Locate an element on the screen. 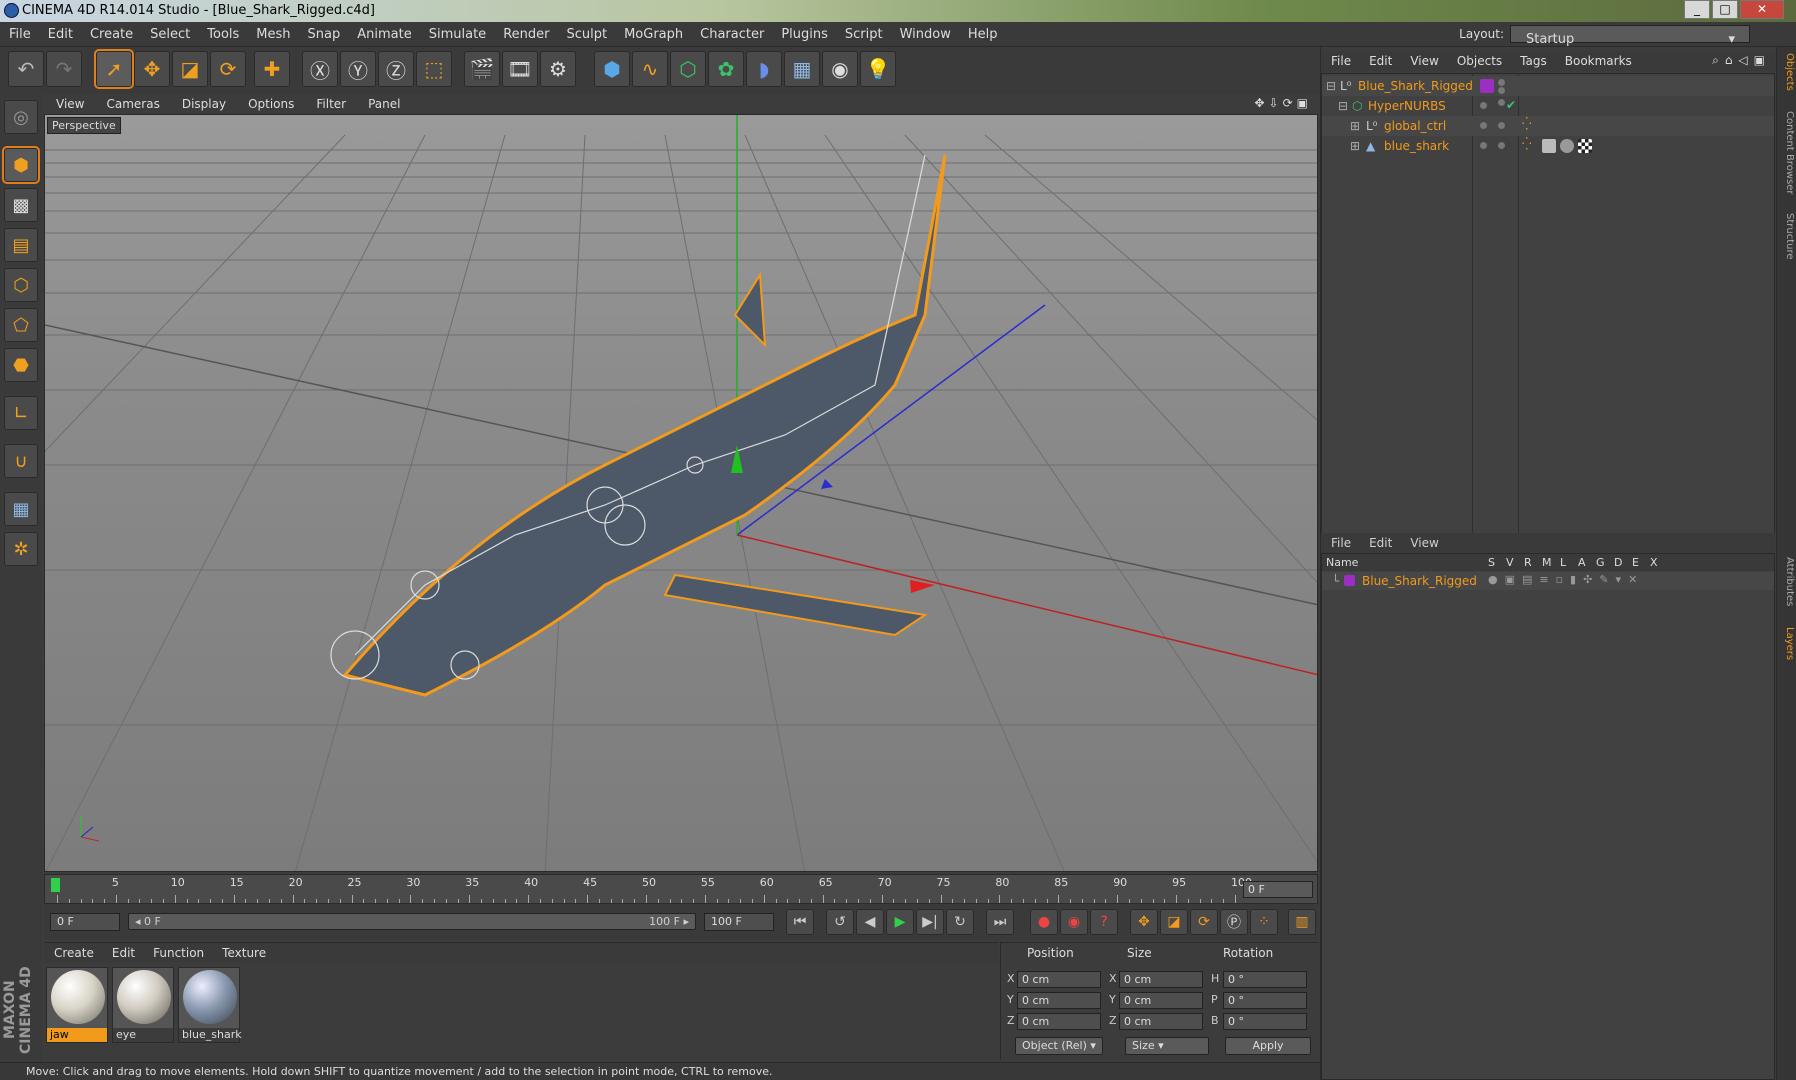 This screenshot has height=1080, width=1796. render-view-icon: 🎬 is located at coordinates (482, 69).